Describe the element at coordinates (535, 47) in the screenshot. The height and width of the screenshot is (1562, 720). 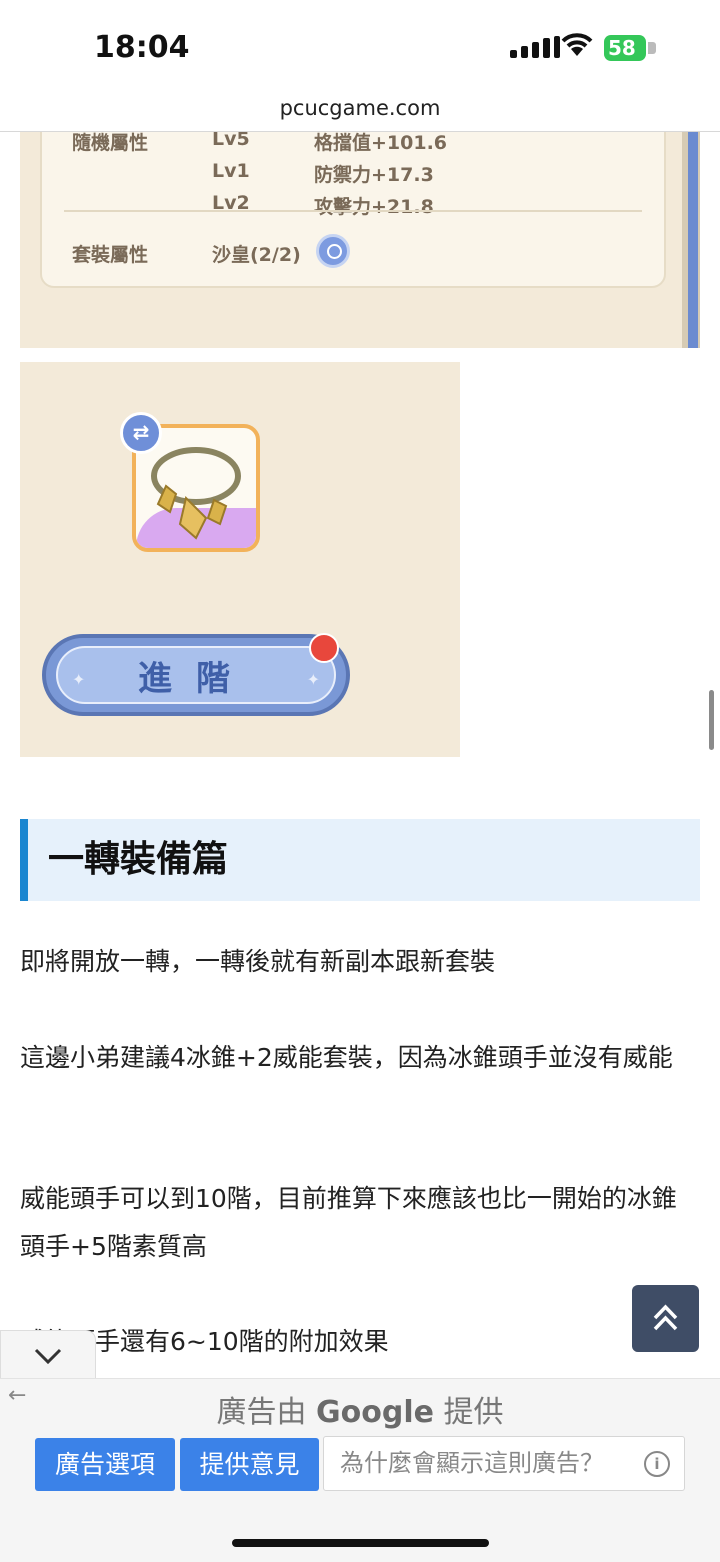
I see `cellular-signal-icon` at that location.